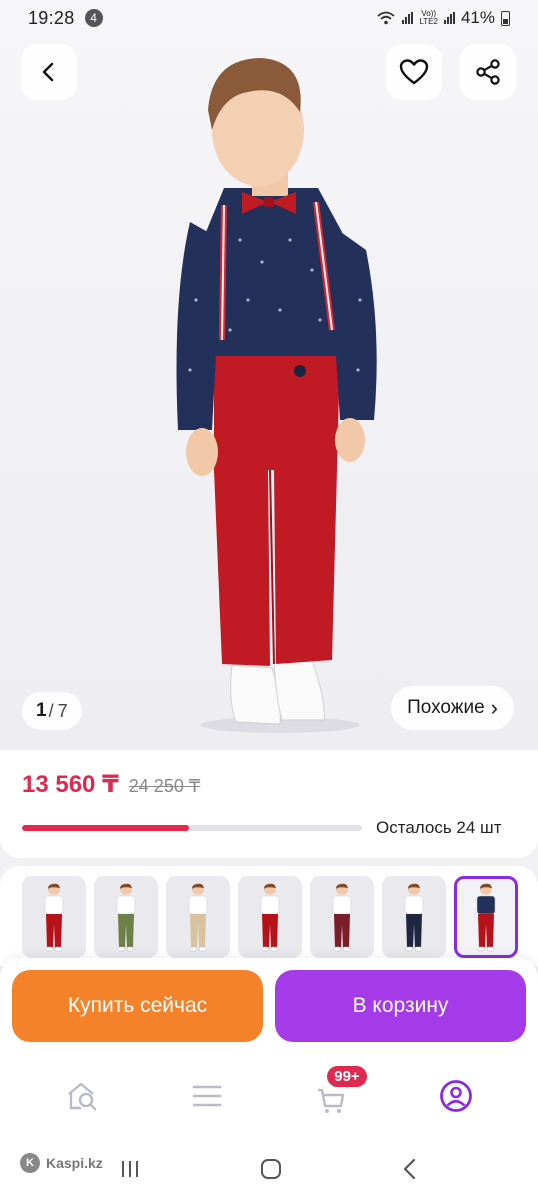 Image resolution: width=538 pixels, height=1200 pixels. Describe the element at coordinates (192, 828) in the screenshot. I see `stock-progress-bar` at that location.